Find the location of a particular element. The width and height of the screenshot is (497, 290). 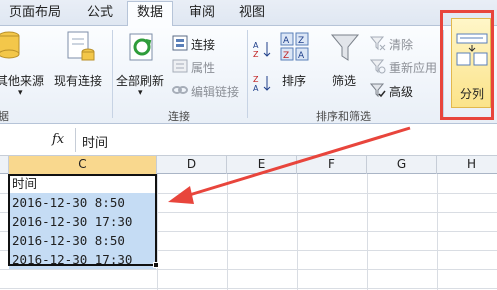

annotation-arrow is located at coordinates (289, 165).